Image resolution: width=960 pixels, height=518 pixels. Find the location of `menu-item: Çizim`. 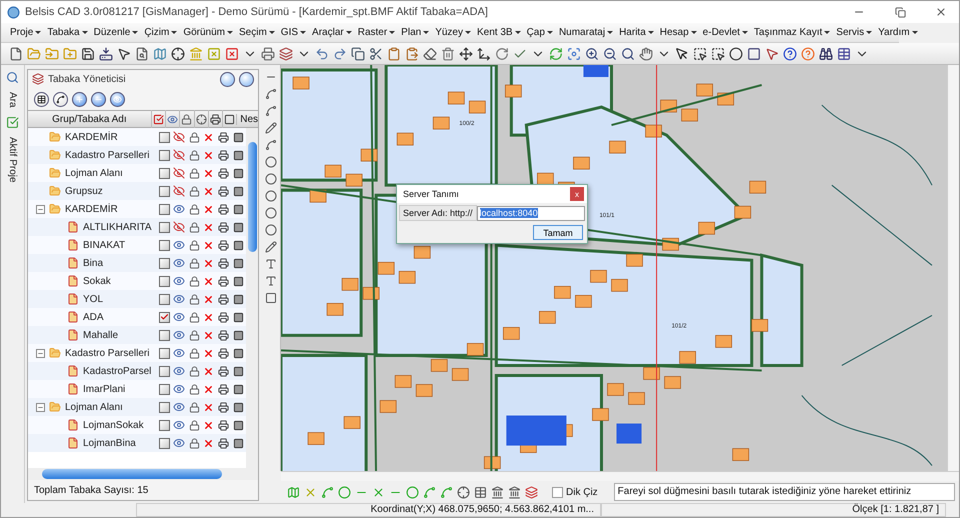

menu-item: Çizim is located at coordinates (160, 32).